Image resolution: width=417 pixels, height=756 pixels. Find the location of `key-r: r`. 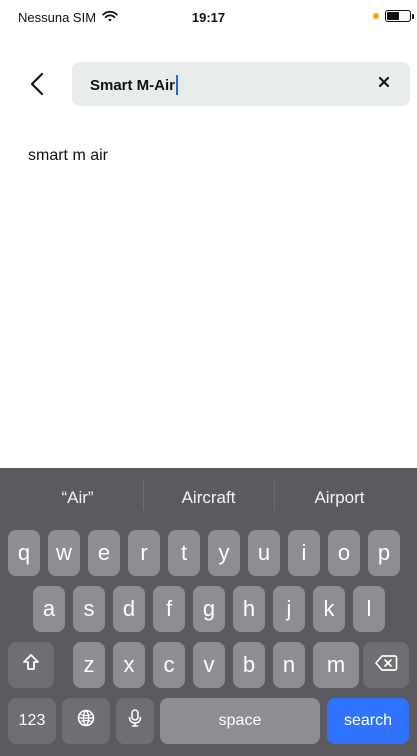

key-r: r is located at coordinates (144, 553).